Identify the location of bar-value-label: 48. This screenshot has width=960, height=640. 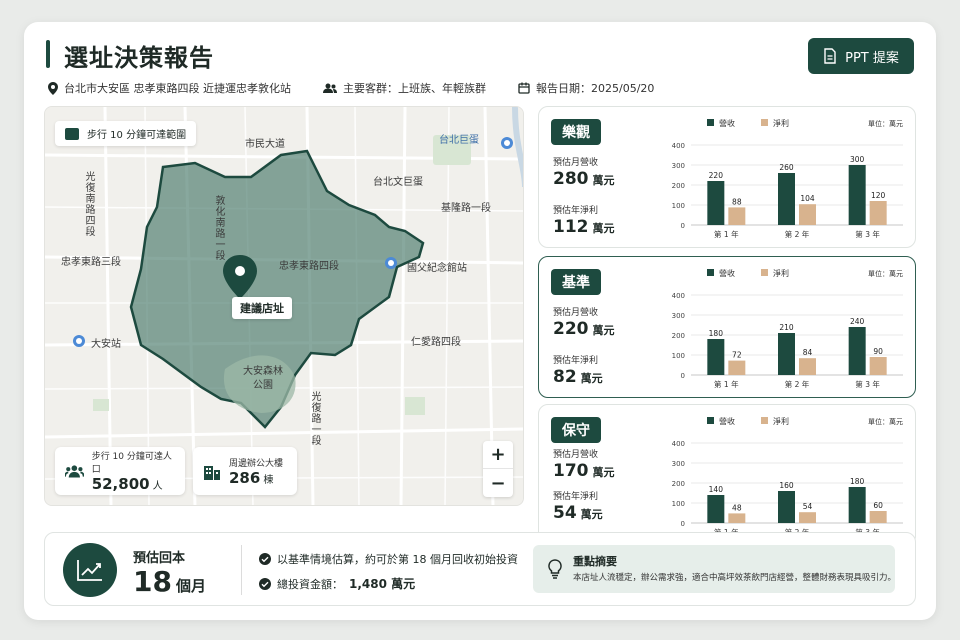
(737, 507).